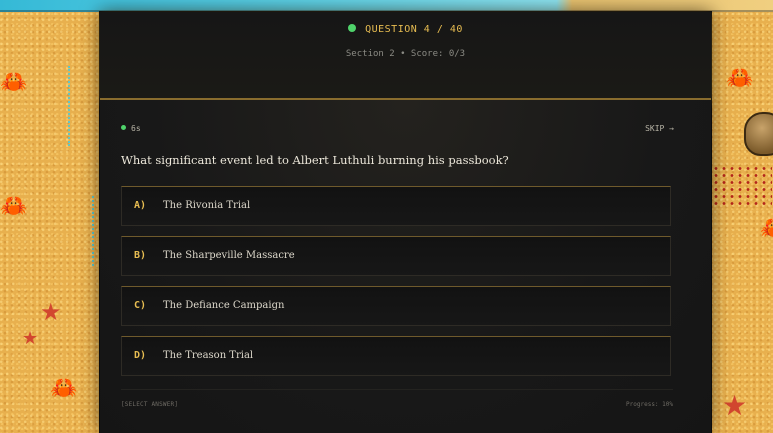  I want to click on option-text: The Treason Trial, so click(208, 355).